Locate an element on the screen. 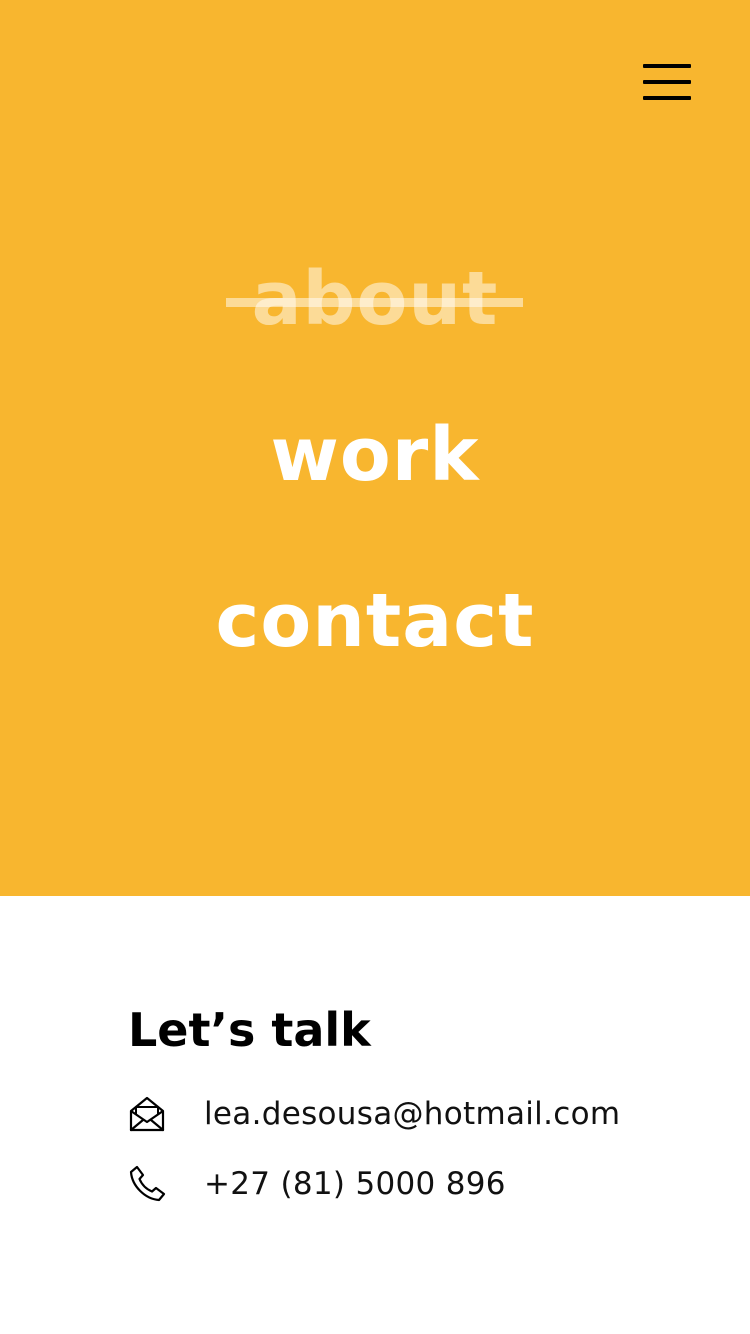  phone-link: +27 (81) 5000 896 is located at coordinates (355, 1184).